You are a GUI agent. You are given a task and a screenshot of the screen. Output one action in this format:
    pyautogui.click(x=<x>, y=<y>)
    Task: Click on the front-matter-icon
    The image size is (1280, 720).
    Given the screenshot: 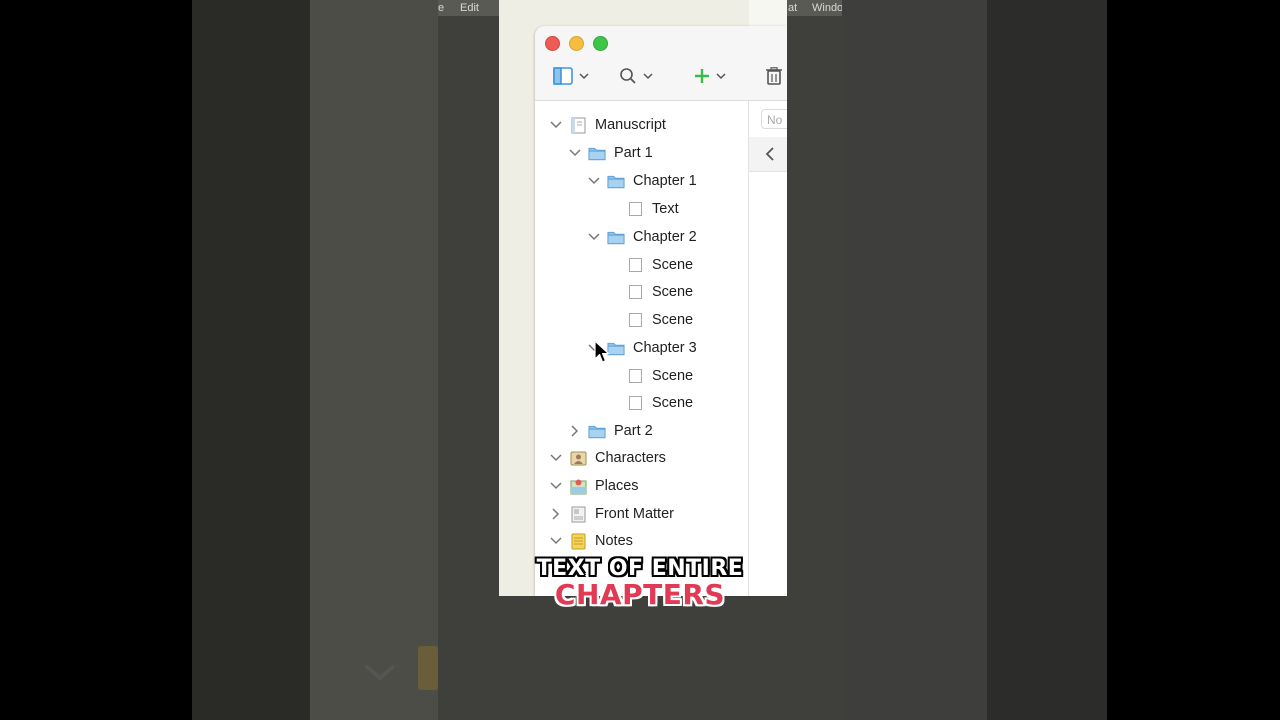 What is the action you would take?
    pyautogui.click(x=578, y=514)
    